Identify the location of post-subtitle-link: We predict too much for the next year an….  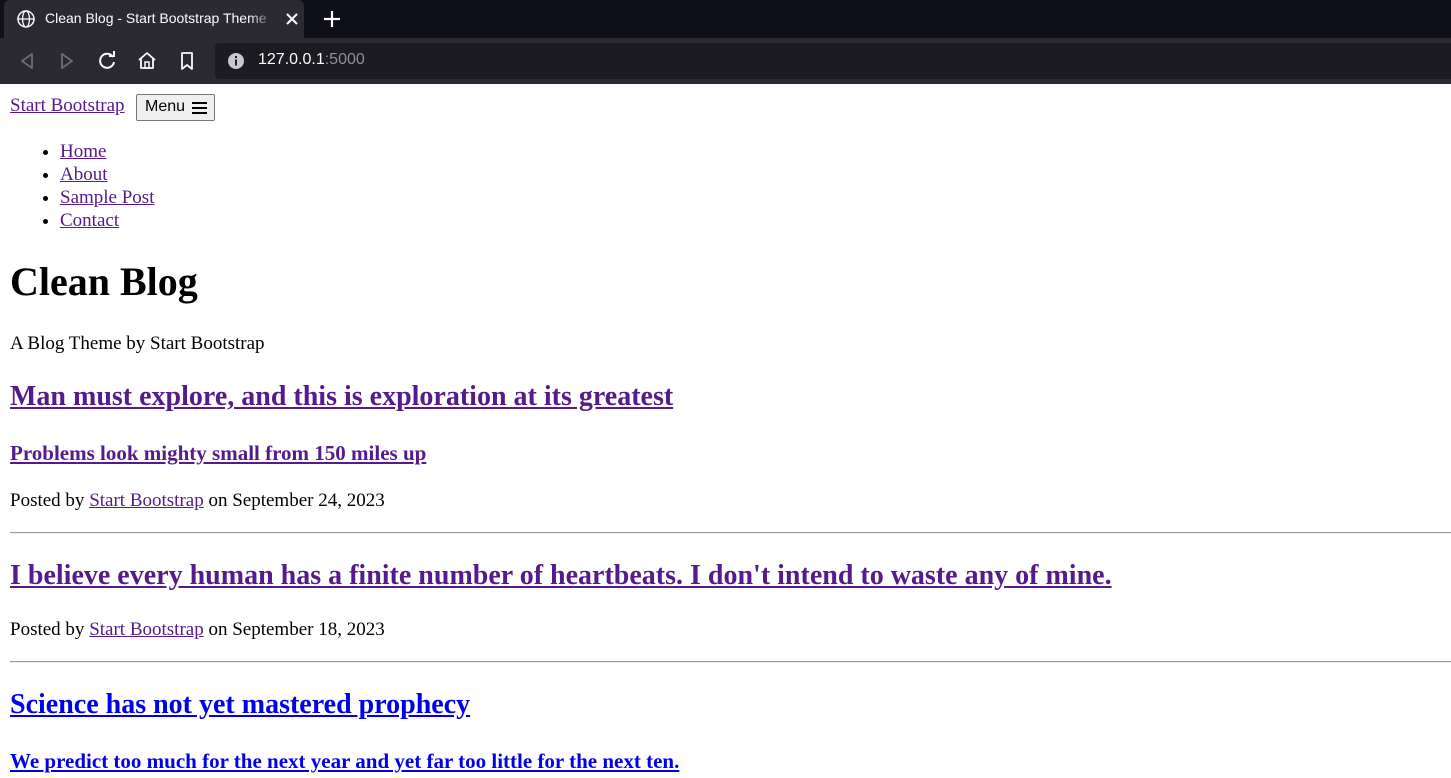
(344, 761).